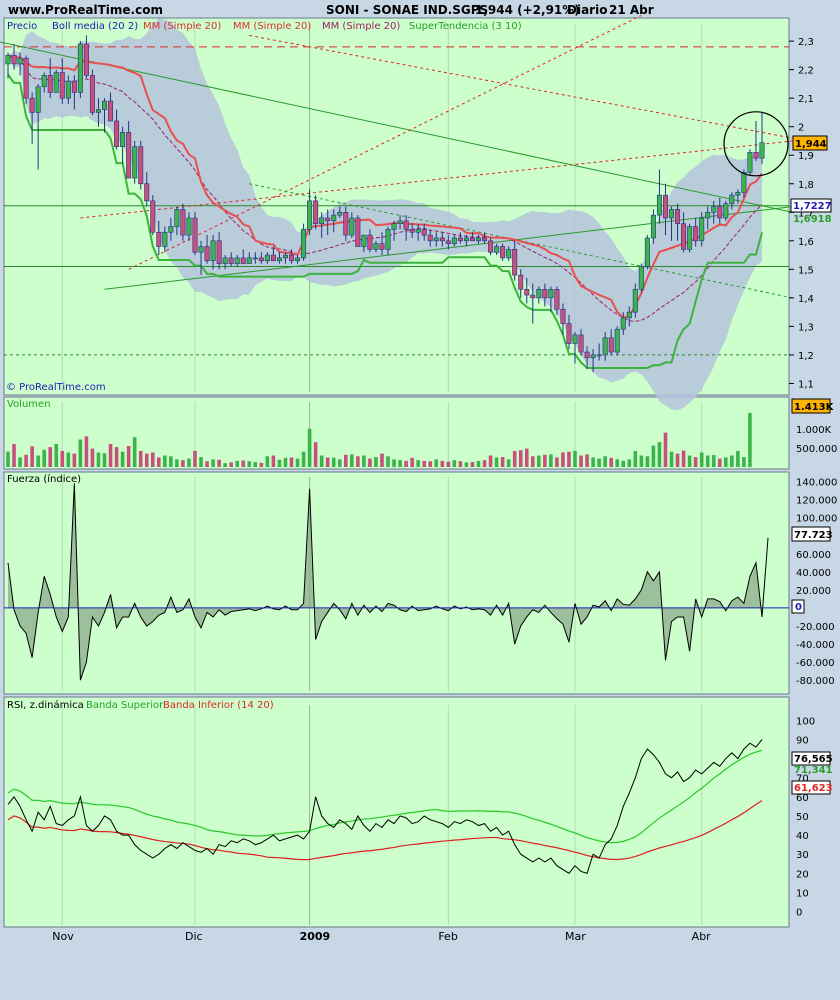  Describe the element at coordinates (806, 356) in the screenshot. I see `price-tick: 1,2` at that location.